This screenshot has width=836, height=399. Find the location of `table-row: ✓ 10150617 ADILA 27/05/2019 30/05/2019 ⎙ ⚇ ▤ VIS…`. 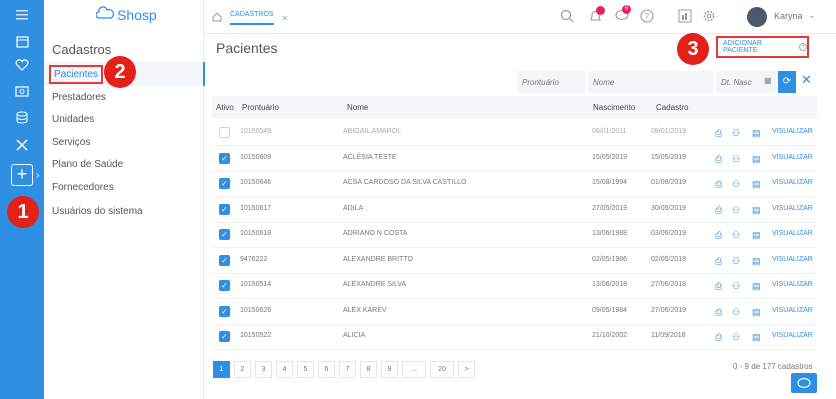

table-row: ✓ 10150617 ADILA 27/05/2019 30/05/2019 ⎙ ⚇ ▤ VIS… is located at coordinates (514, 209).